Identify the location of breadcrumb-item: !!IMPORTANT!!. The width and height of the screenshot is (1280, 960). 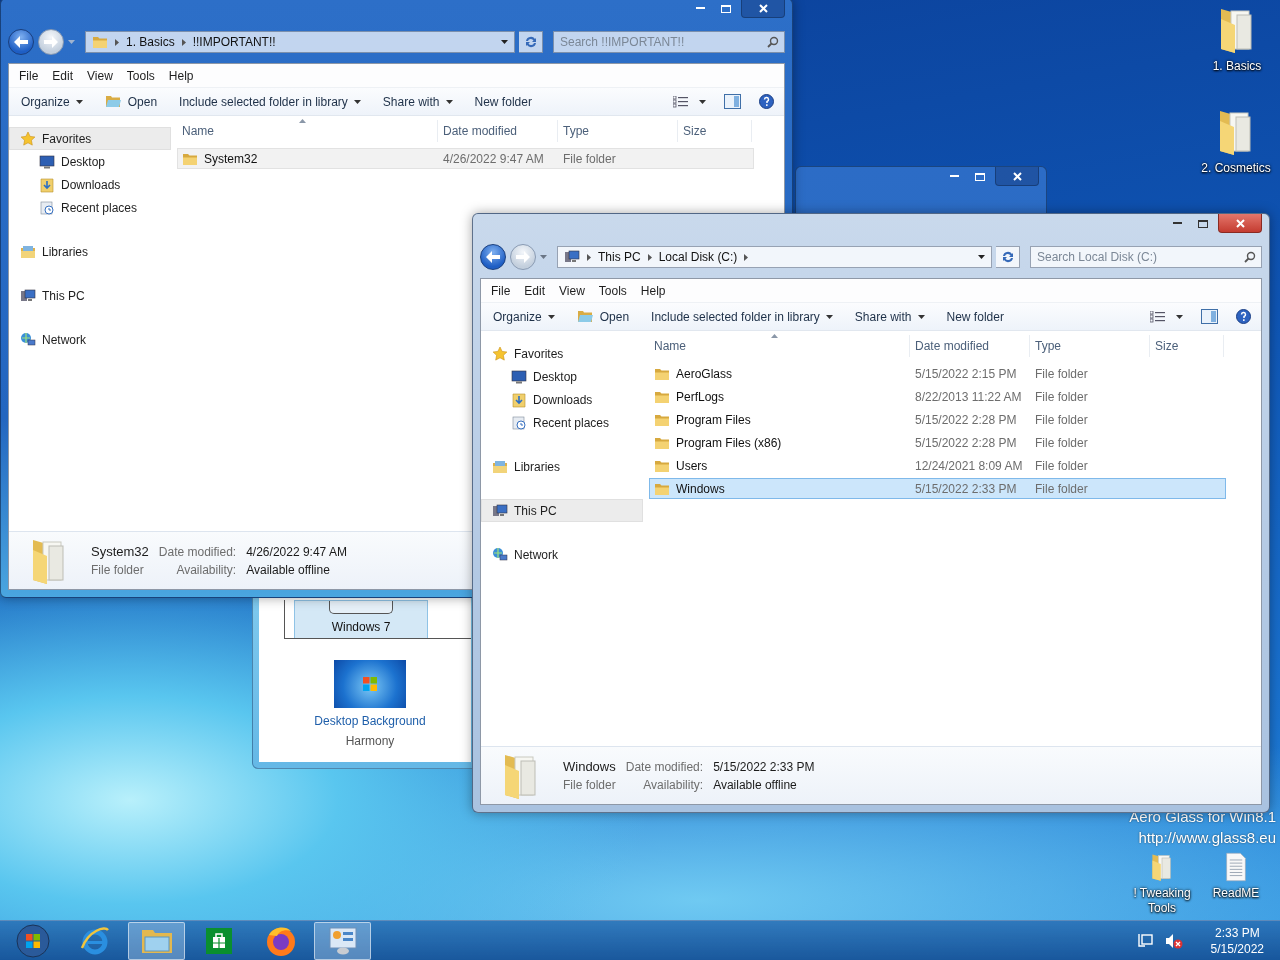
(234, 42).